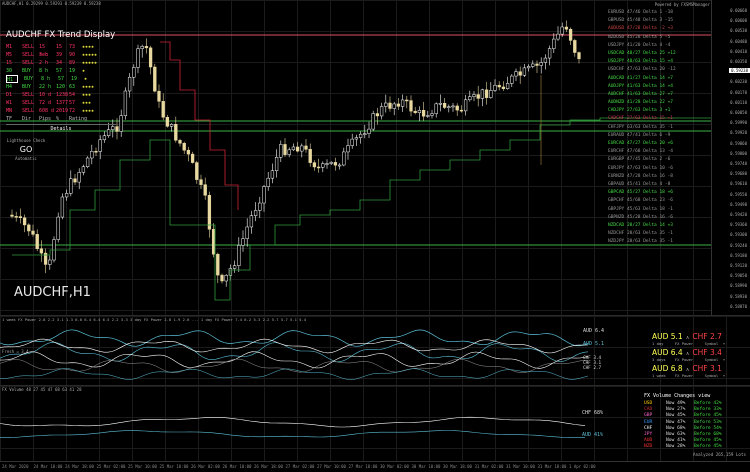 The height and width of the screenshot is (472, 750). What do you see at coordinates (660, 144) in the screenshot?
I see `pair-row: EURCAD 47/27 Delta 20 +6` at bounding box center [660, 144].